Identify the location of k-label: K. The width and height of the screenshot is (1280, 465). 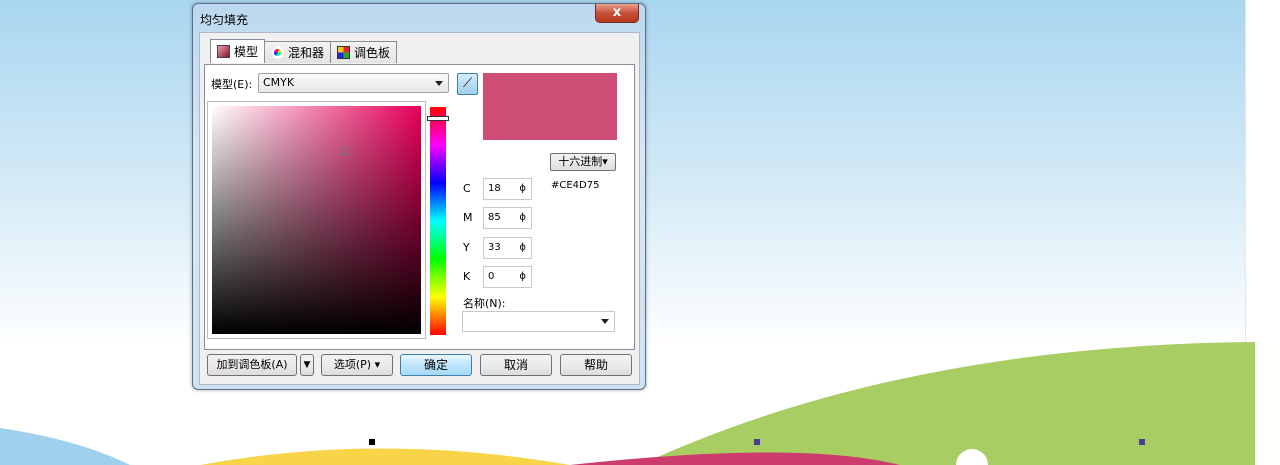
(467, 276).